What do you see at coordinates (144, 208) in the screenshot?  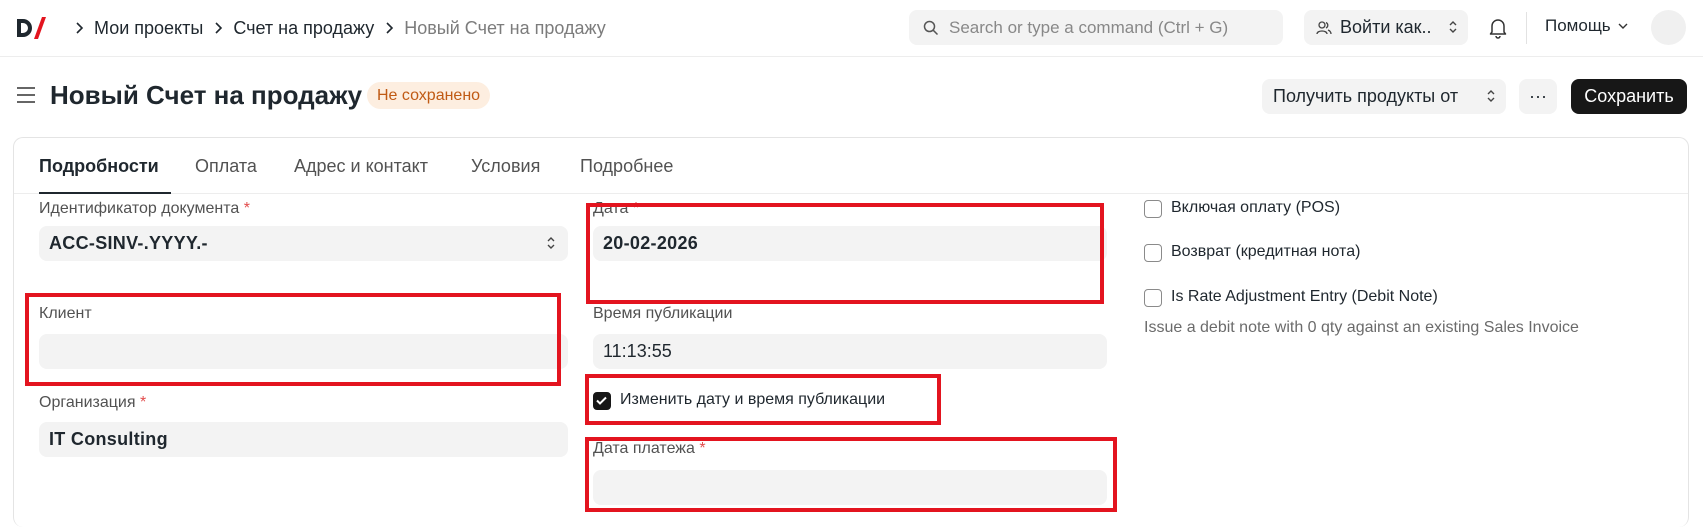 I see `naming-series-label: Идентификатор документа *` at bounding box center [144, 208].